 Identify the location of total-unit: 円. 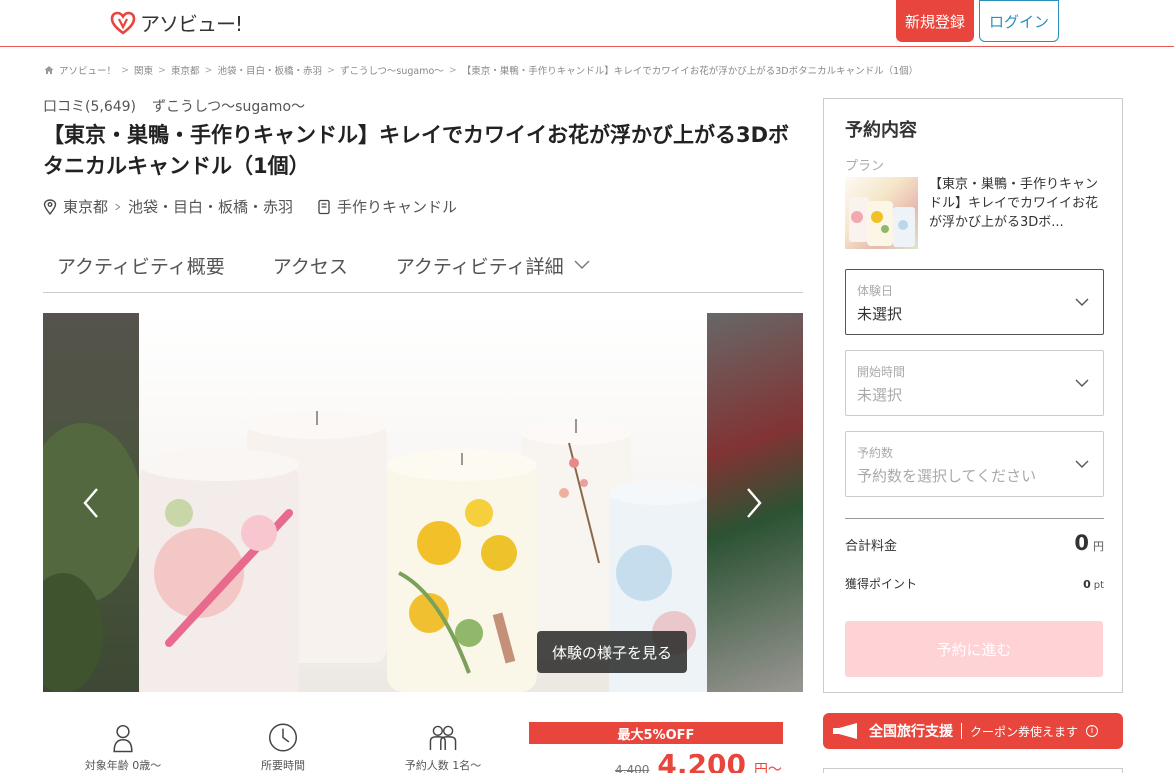
(1098, 546).